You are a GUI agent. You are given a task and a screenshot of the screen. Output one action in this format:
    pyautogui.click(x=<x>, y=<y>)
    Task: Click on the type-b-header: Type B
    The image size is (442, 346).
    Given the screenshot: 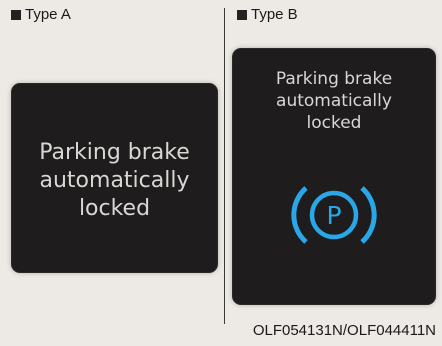 What is the action you would take?
    pyautogui.click(x=267, y=15)
    